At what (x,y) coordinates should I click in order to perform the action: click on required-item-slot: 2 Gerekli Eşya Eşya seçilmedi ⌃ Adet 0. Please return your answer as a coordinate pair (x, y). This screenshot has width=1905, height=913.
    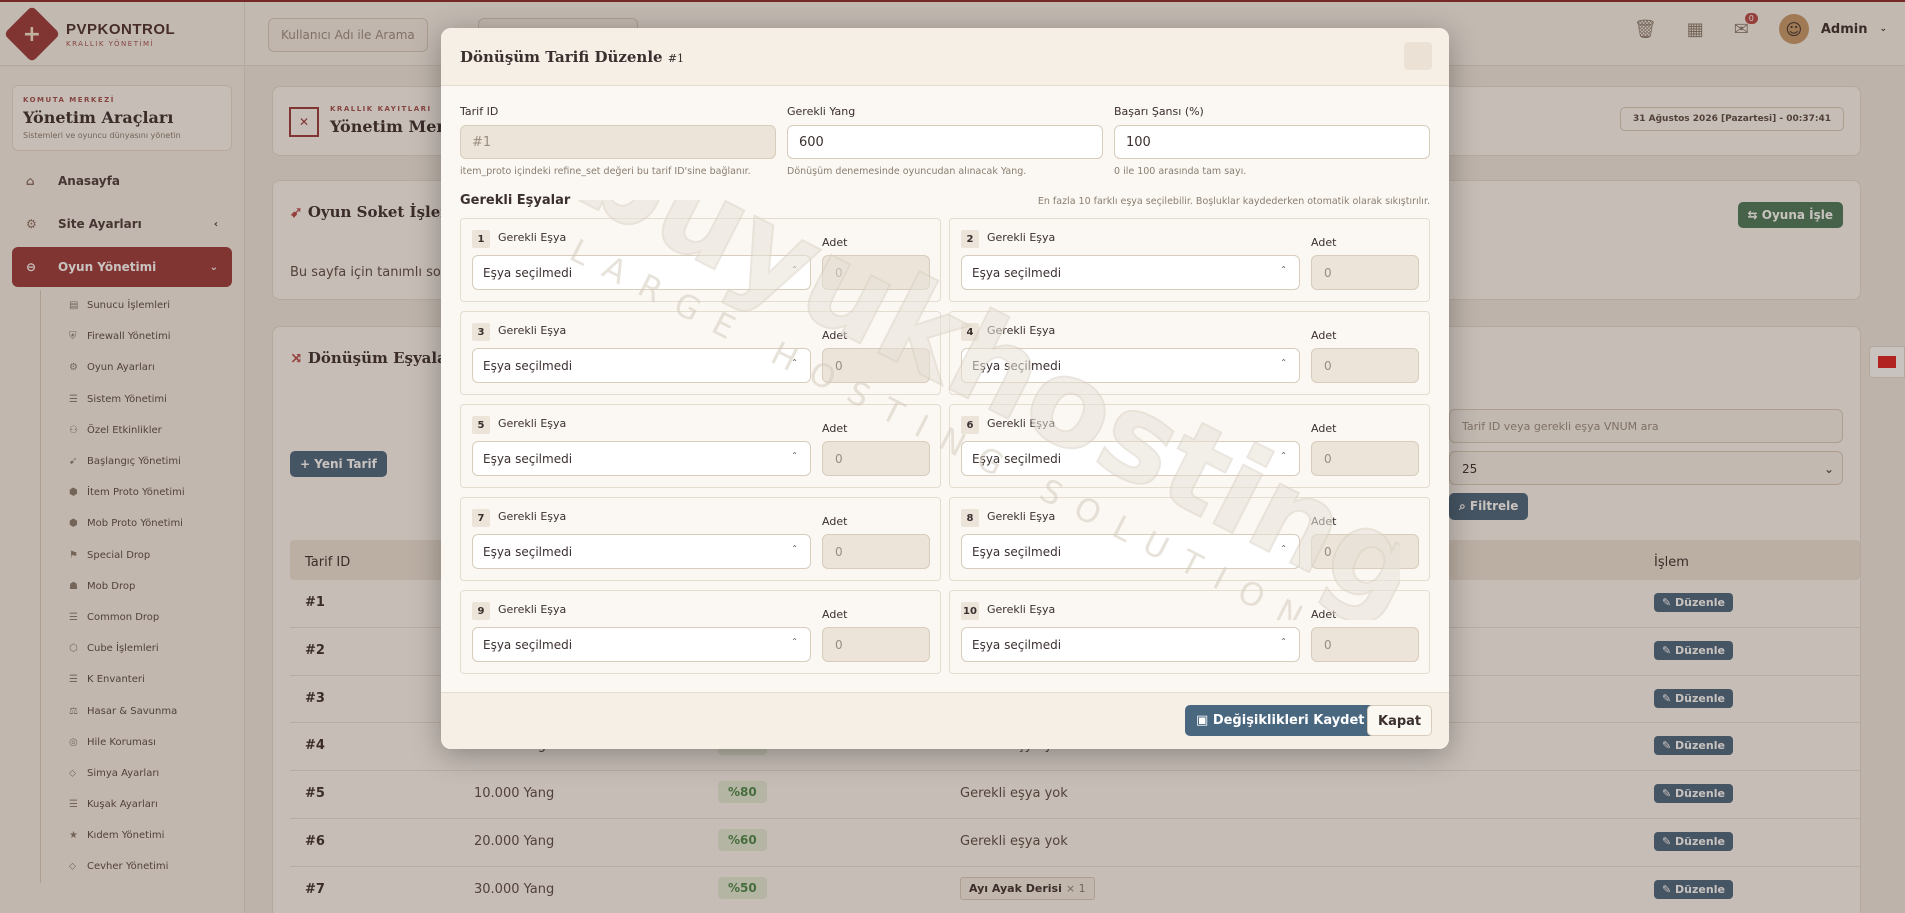
    Looking at the image, I should click on (1189, 260).